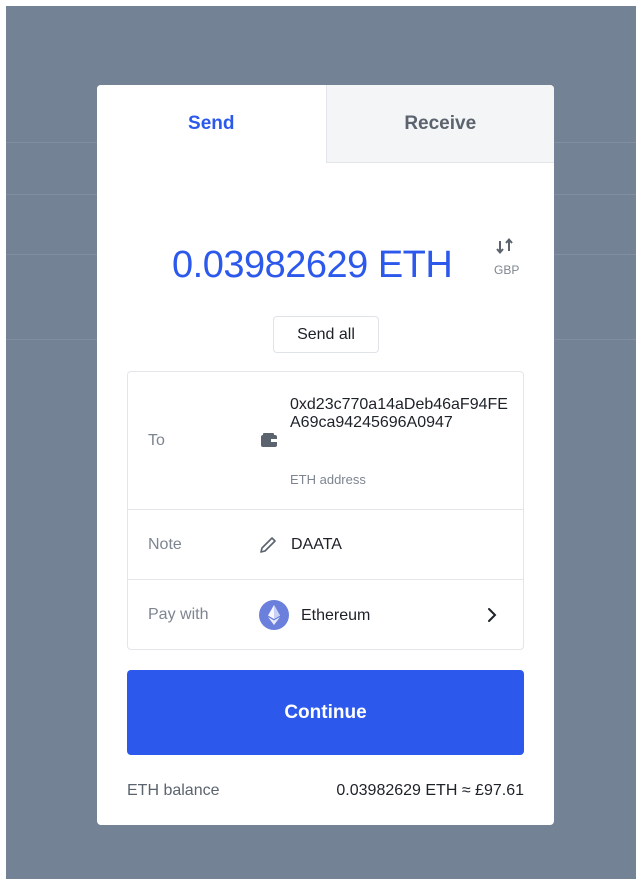 The image size is (636, 879). What do you see at coordinates (173, 790) in the screenshot?
I see `balance-label: ETH balance` at bounding box center [173, 790].